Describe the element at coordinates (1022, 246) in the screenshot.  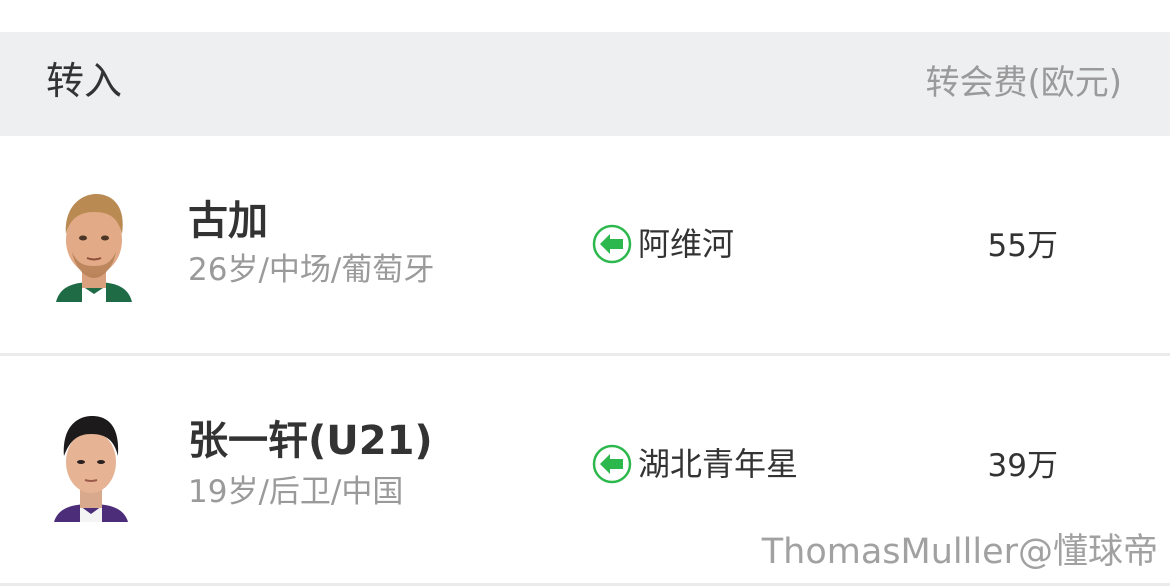
I see `transfer-fee: 55万` at that location.